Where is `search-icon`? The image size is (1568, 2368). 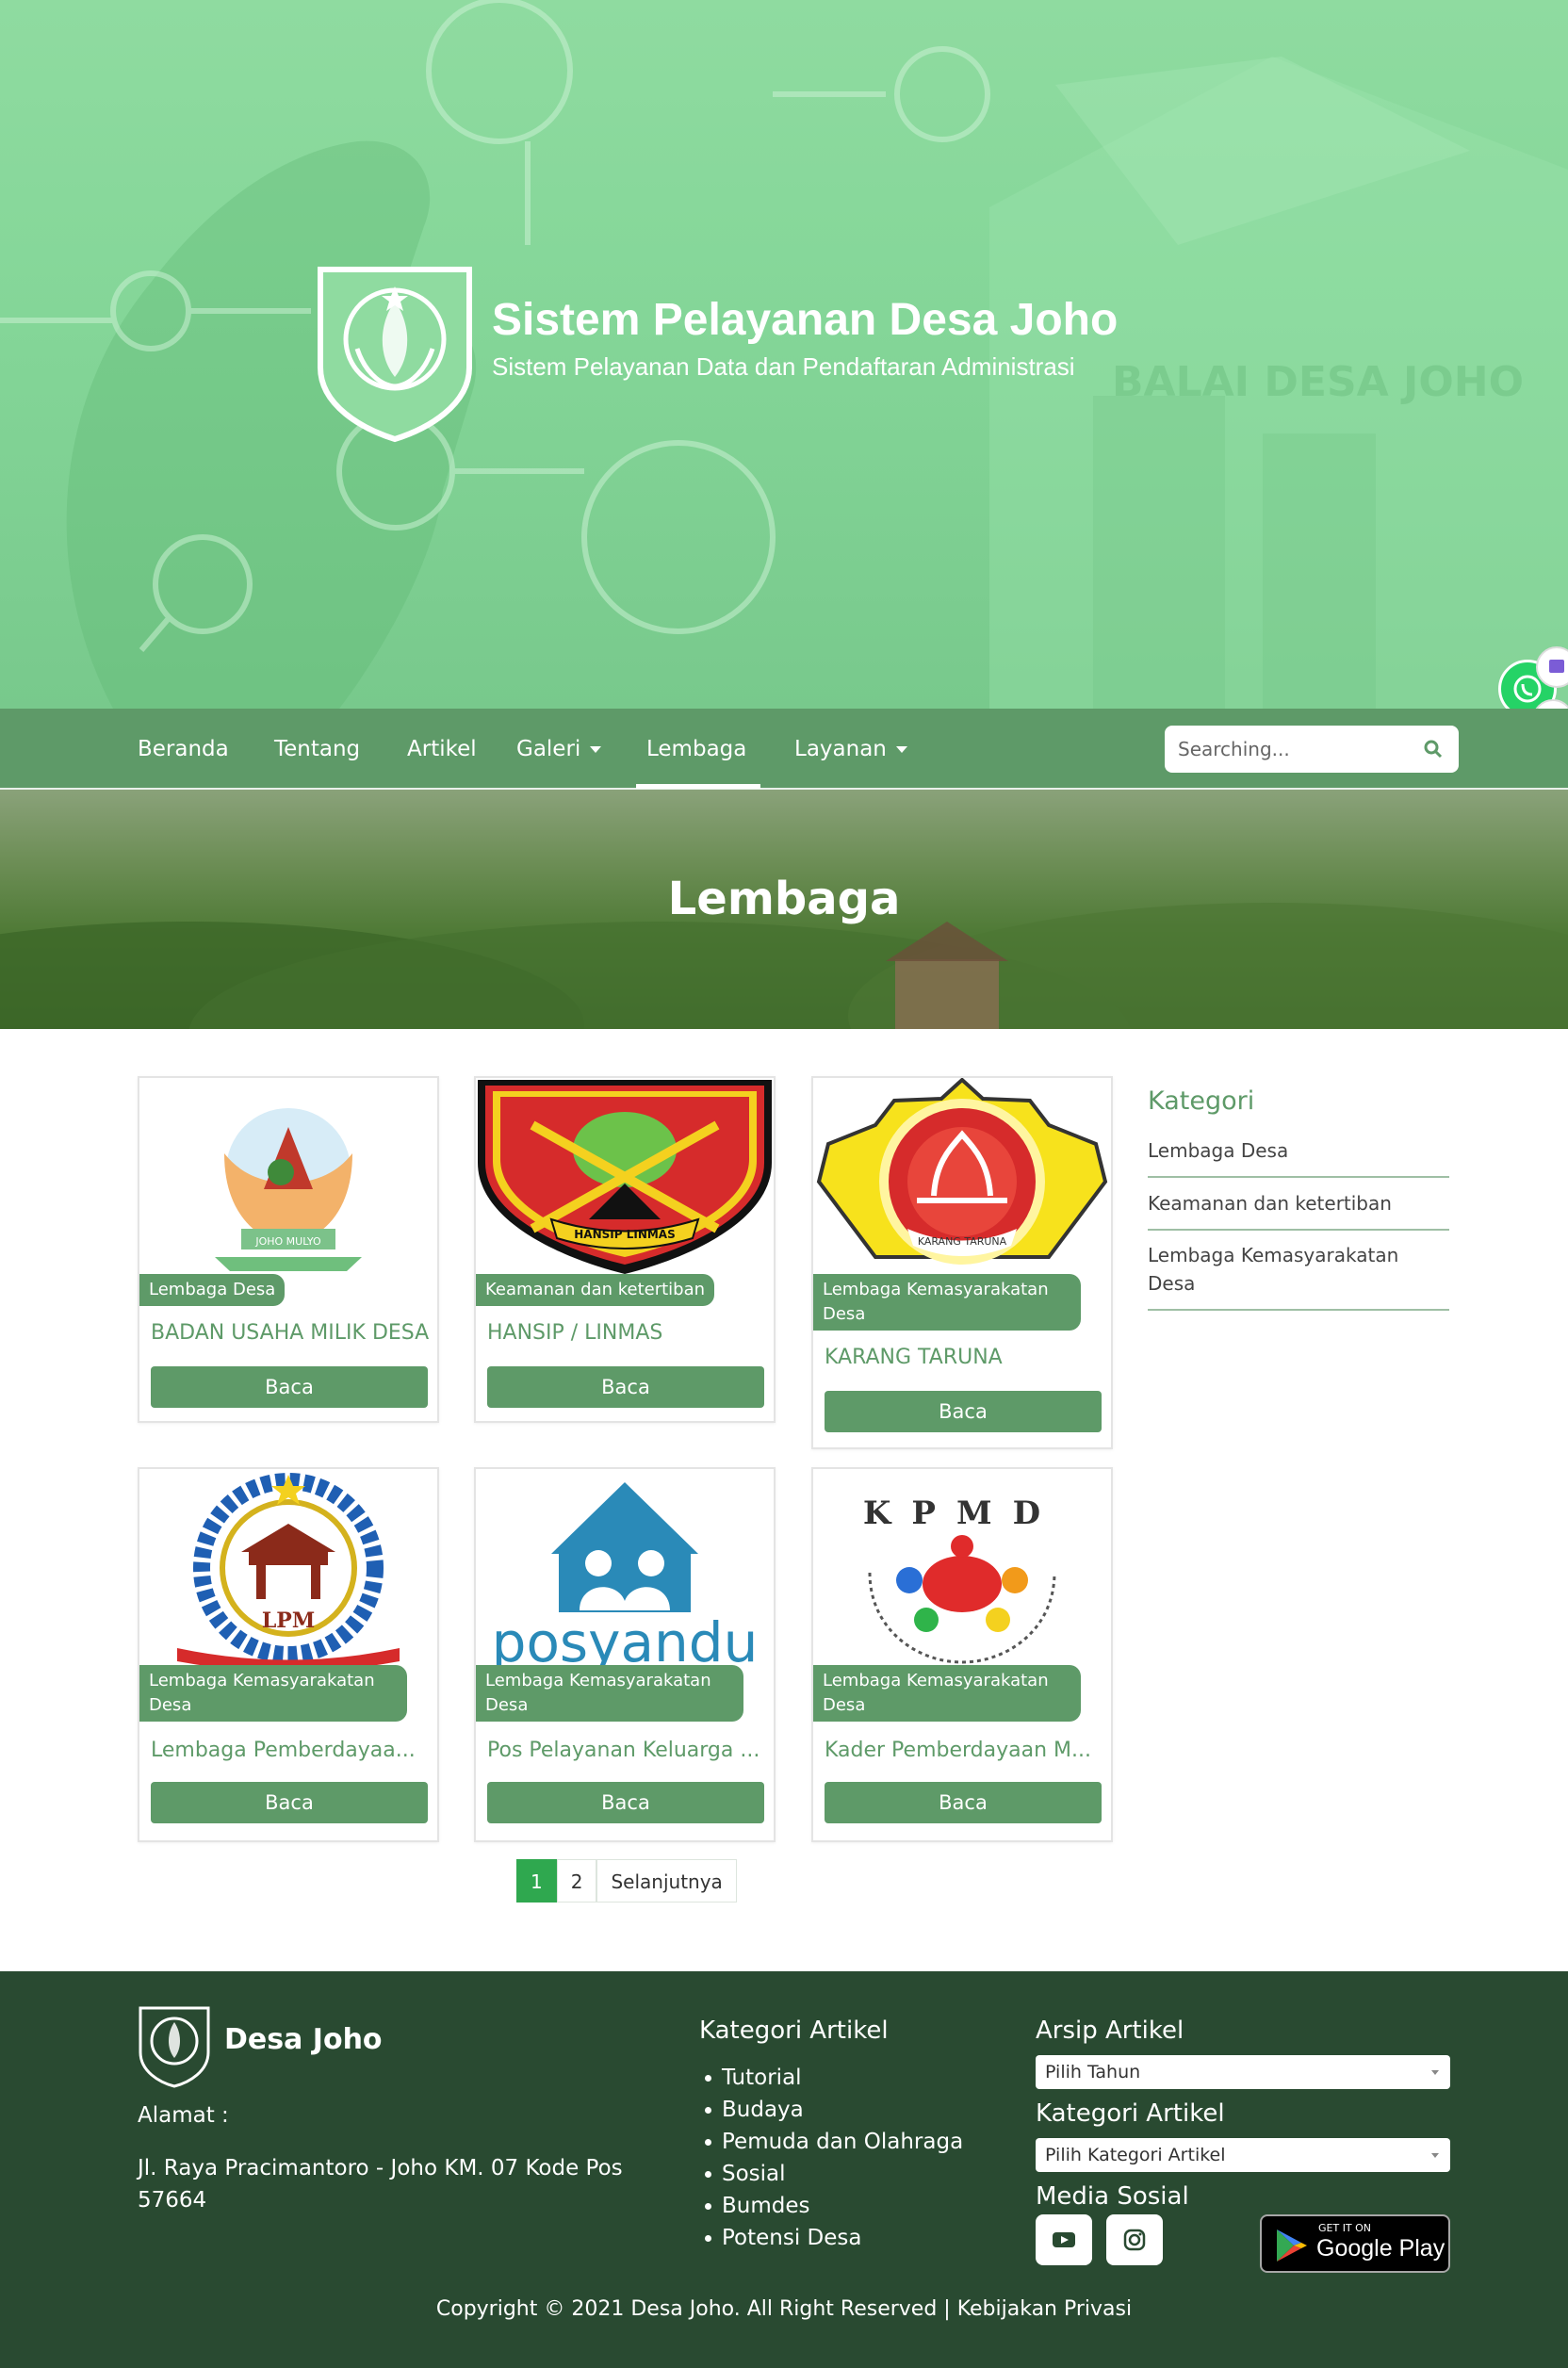 search-icon is located at coordinates (1434, 749).